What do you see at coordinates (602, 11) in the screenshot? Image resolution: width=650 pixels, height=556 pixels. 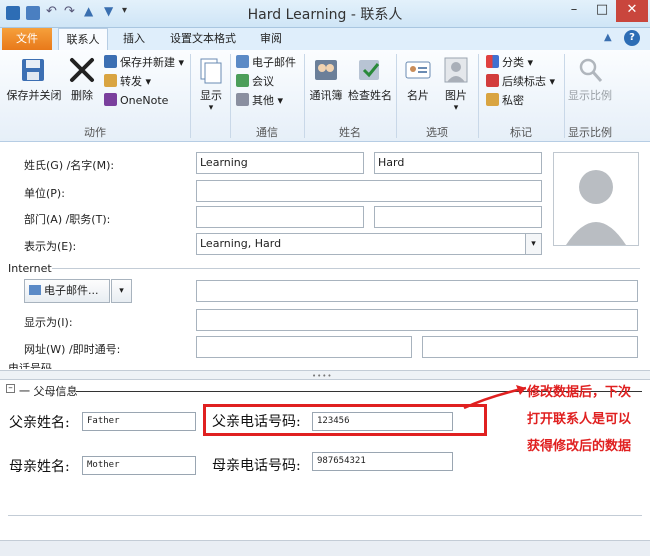 I see `maximize-icon: □` at bounding box center [602, 11].